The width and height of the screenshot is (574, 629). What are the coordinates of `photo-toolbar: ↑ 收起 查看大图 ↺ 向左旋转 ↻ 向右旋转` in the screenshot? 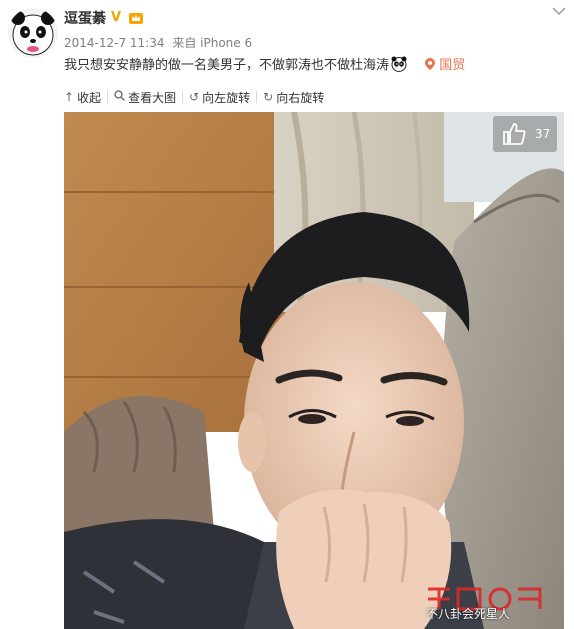 It's located at (311, 97).